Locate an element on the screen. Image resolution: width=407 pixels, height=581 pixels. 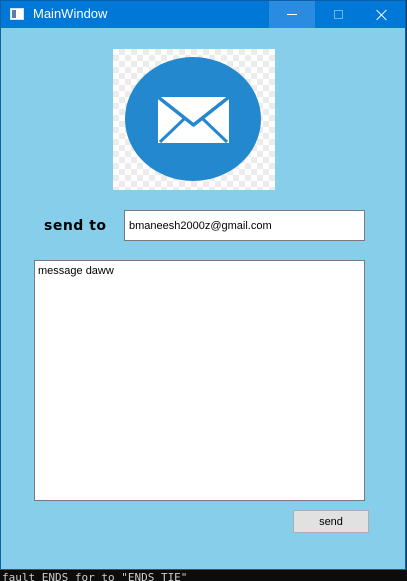
minimize-icon is located at coordinates (292, 14).